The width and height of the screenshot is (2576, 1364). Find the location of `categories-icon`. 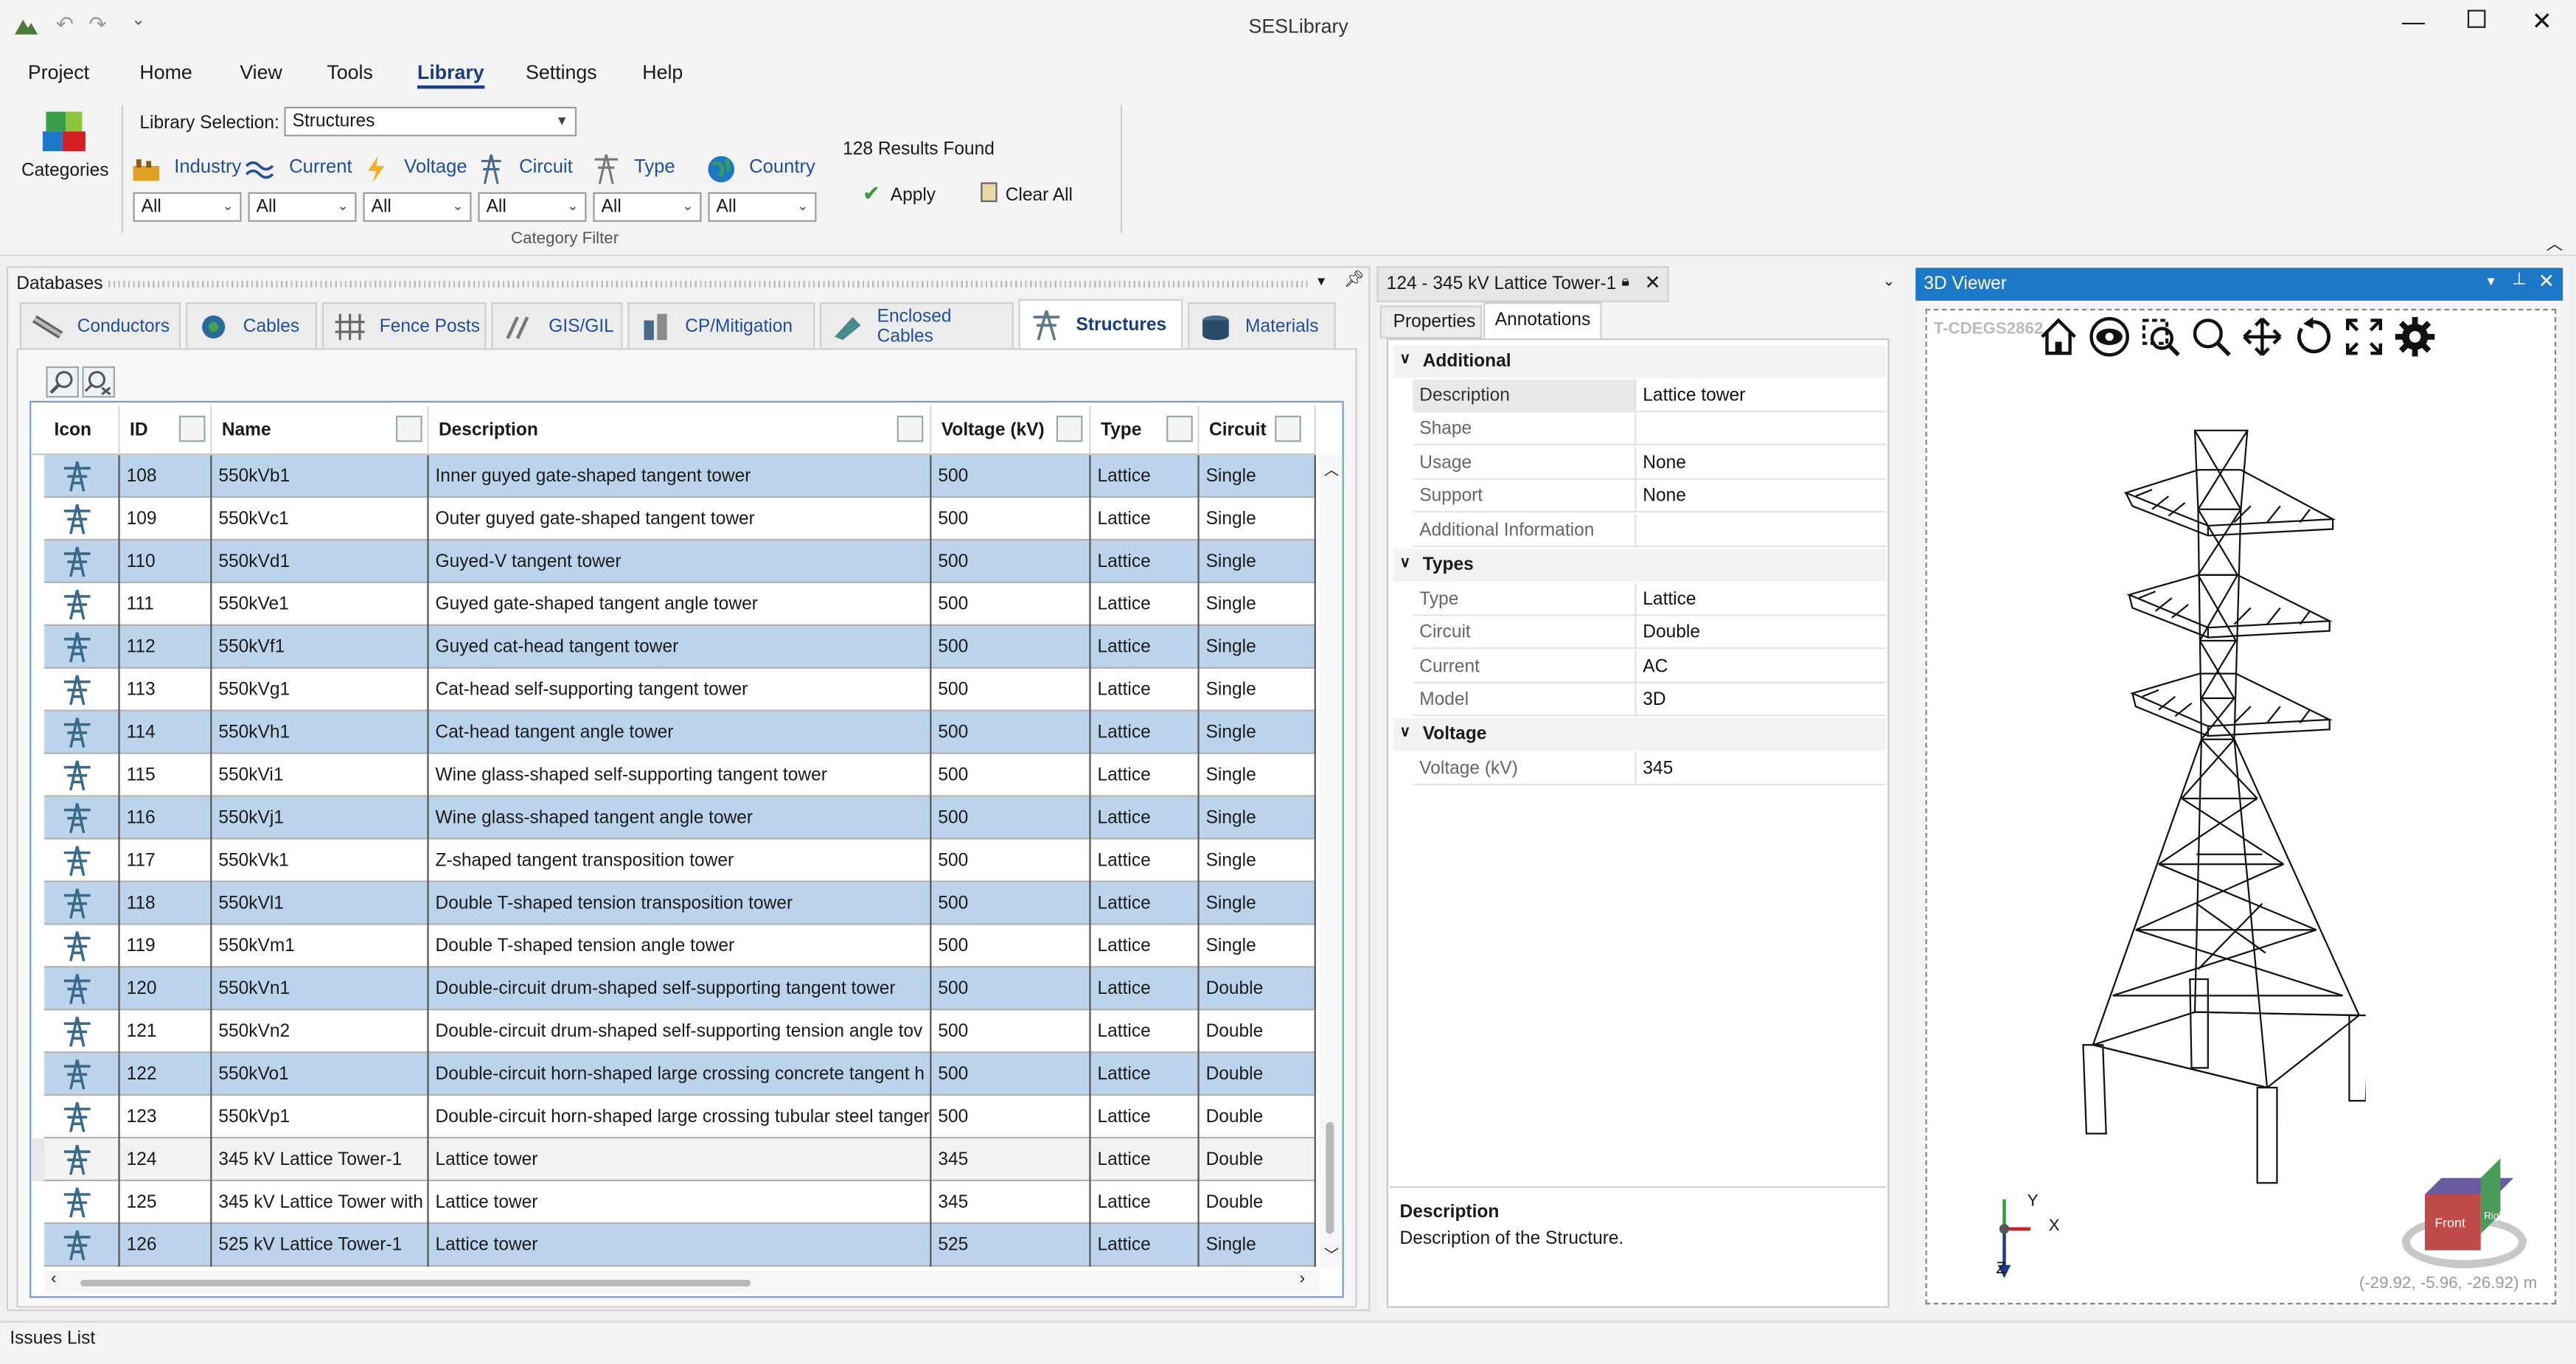

categories-icon is located at coordinates (65, 134).